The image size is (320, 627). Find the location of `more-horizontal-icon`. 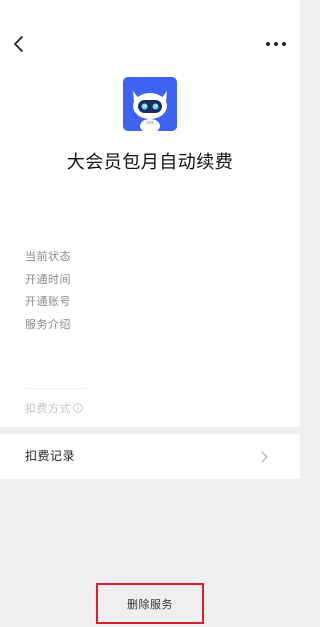

more-horizontal-icon is located at coordinates (276, 44).